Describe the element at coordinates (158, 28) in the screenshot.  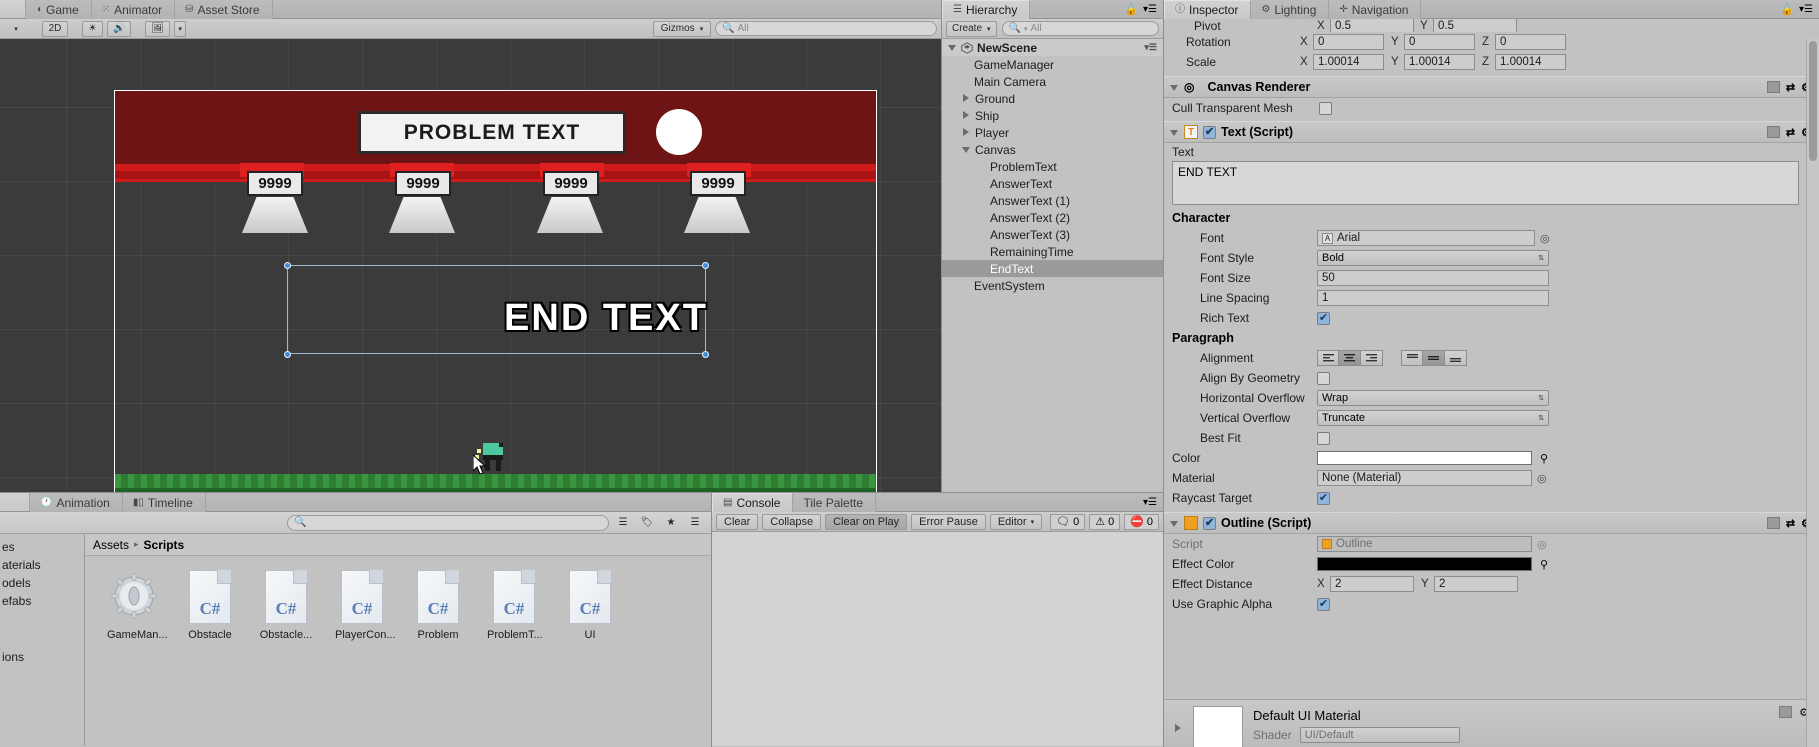
I see `effects-button: 🖼` at that location.